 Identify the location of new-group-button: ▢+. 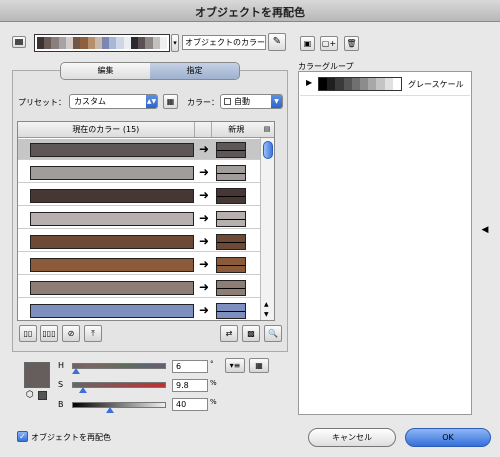
(329, 43).